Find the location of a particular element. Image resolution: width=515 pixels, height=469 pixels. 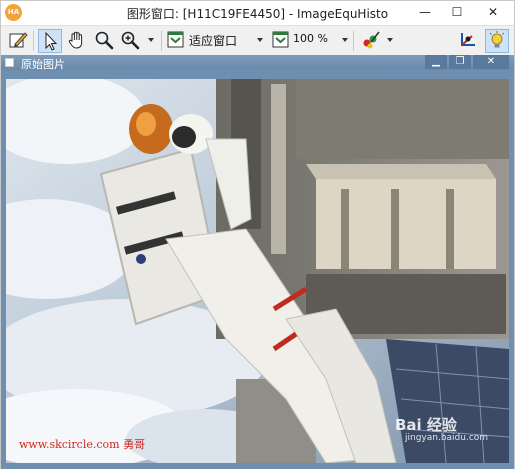

fit-mode-dropdown-arrow is located at coordinates (260, 40).